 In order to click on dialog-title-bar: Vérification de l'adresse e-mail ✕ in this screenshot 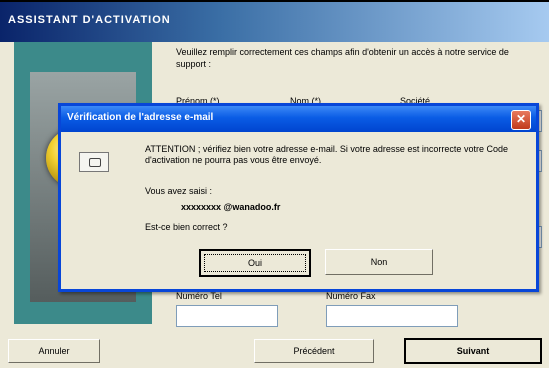, I will do `click(298, 119)`.